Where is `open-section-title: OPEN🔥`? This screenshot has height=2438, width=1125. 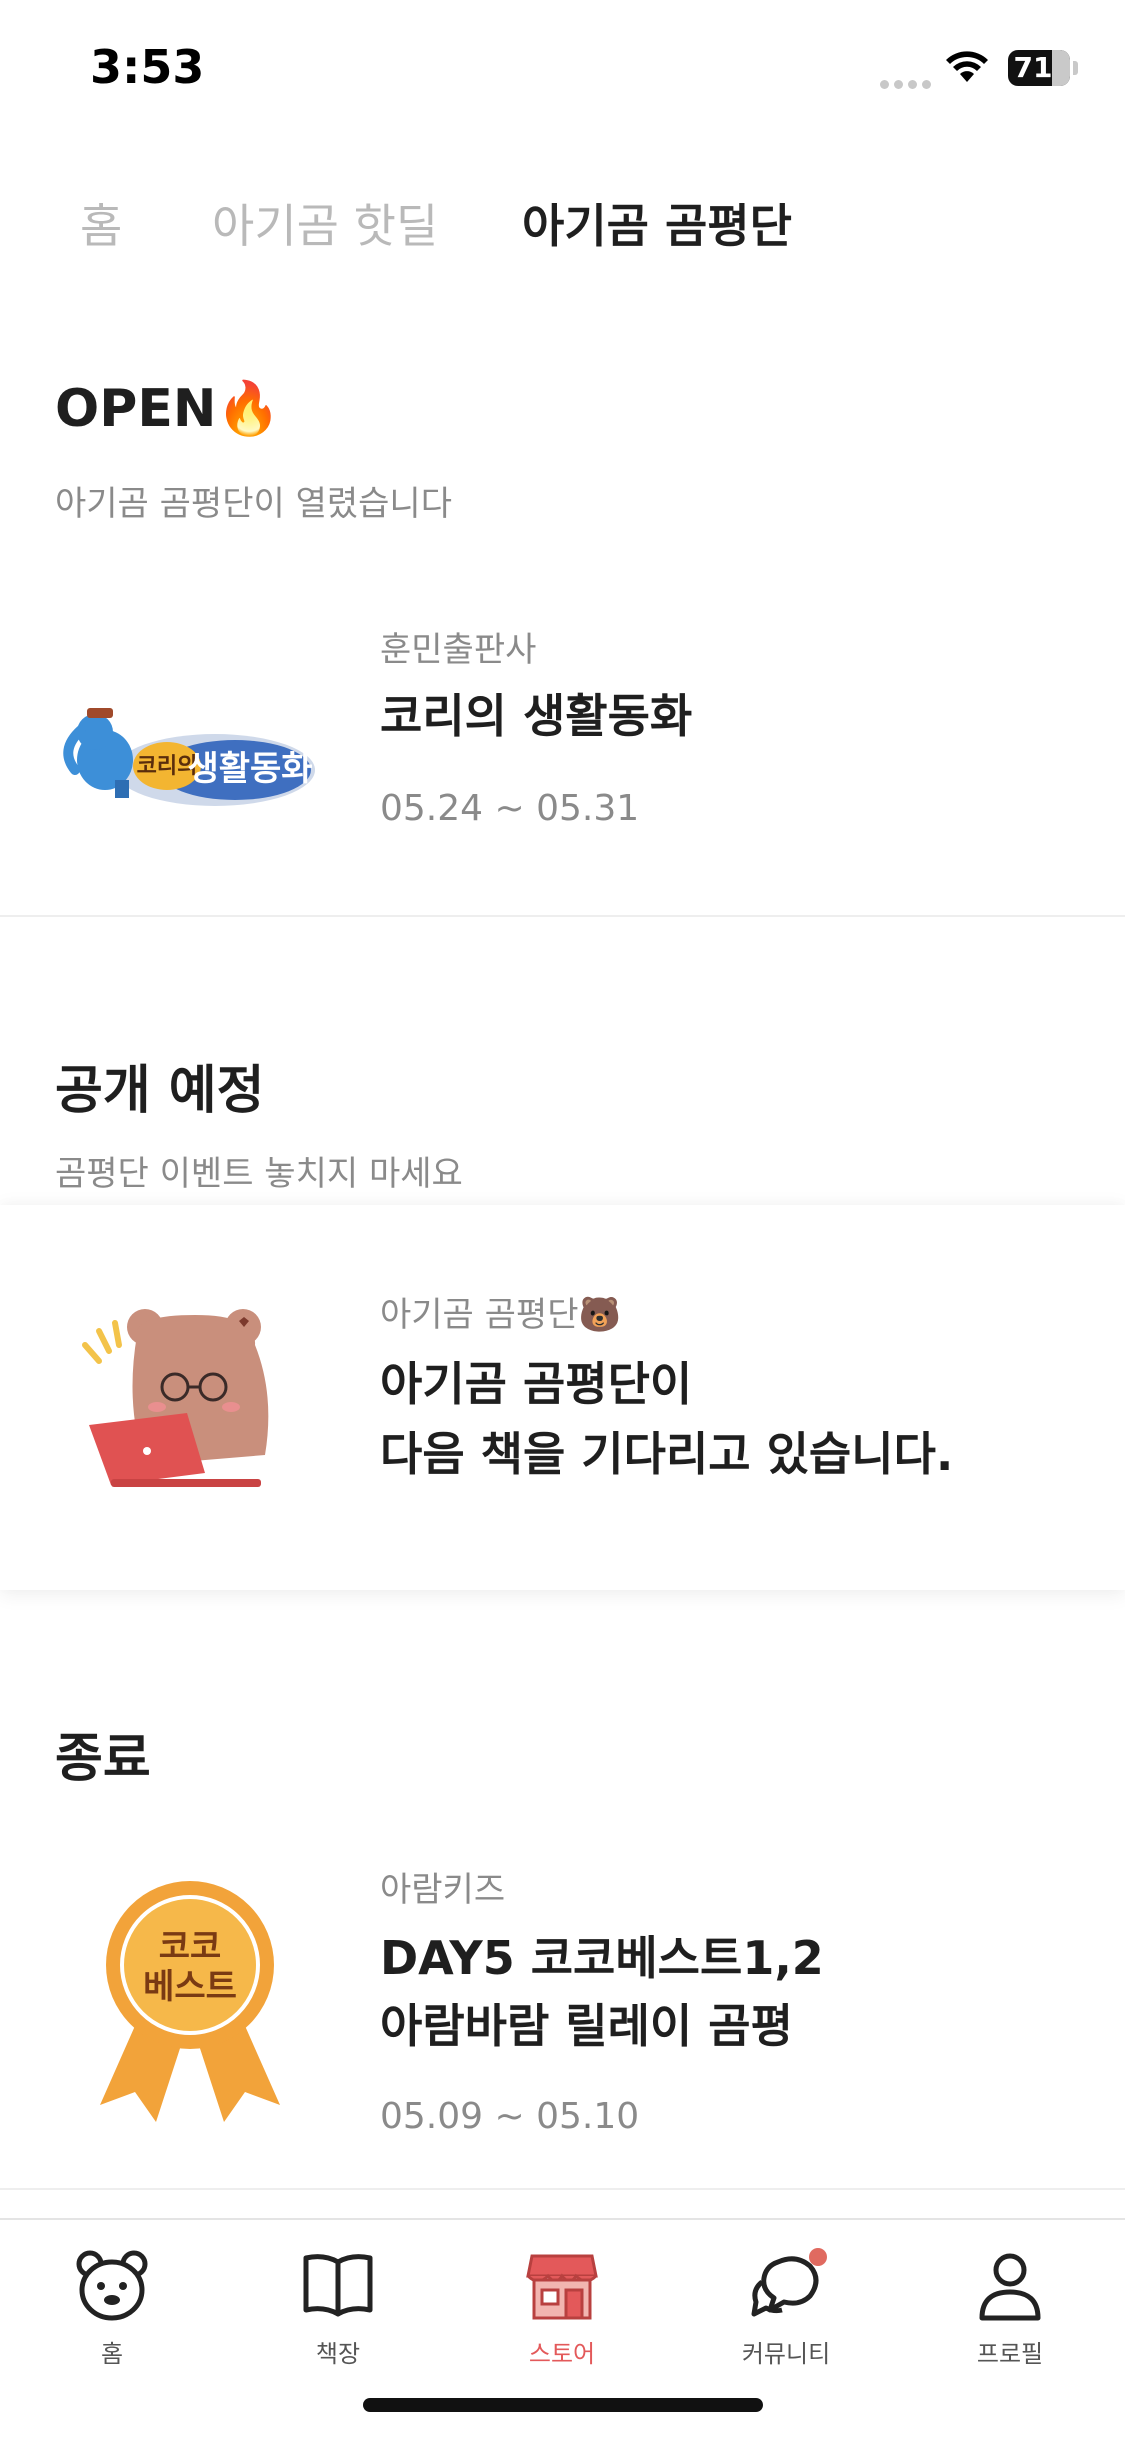
open-section-title: OPEN🔥 is located at coordinates (168, 409).